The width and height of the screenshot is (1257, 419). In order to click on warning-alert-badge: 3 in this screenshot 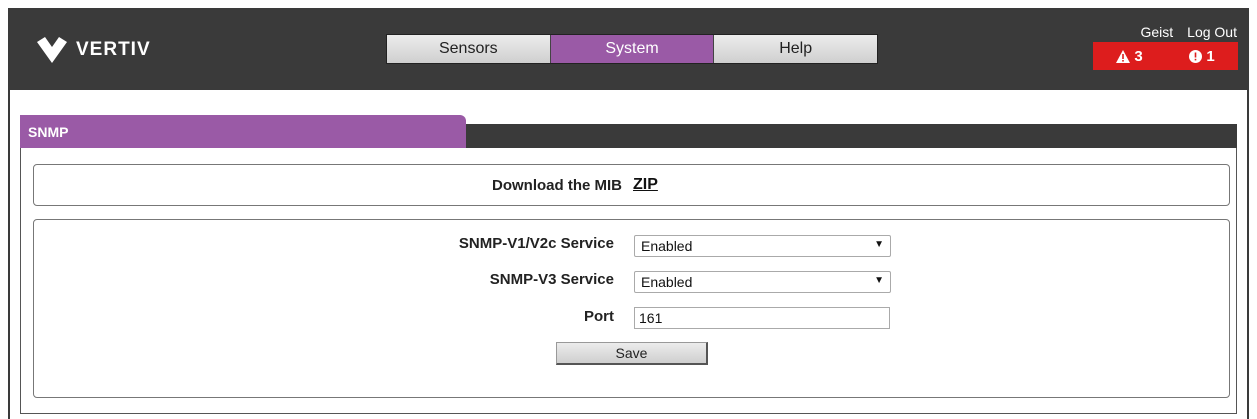, I will do `click(1129, 56)`.